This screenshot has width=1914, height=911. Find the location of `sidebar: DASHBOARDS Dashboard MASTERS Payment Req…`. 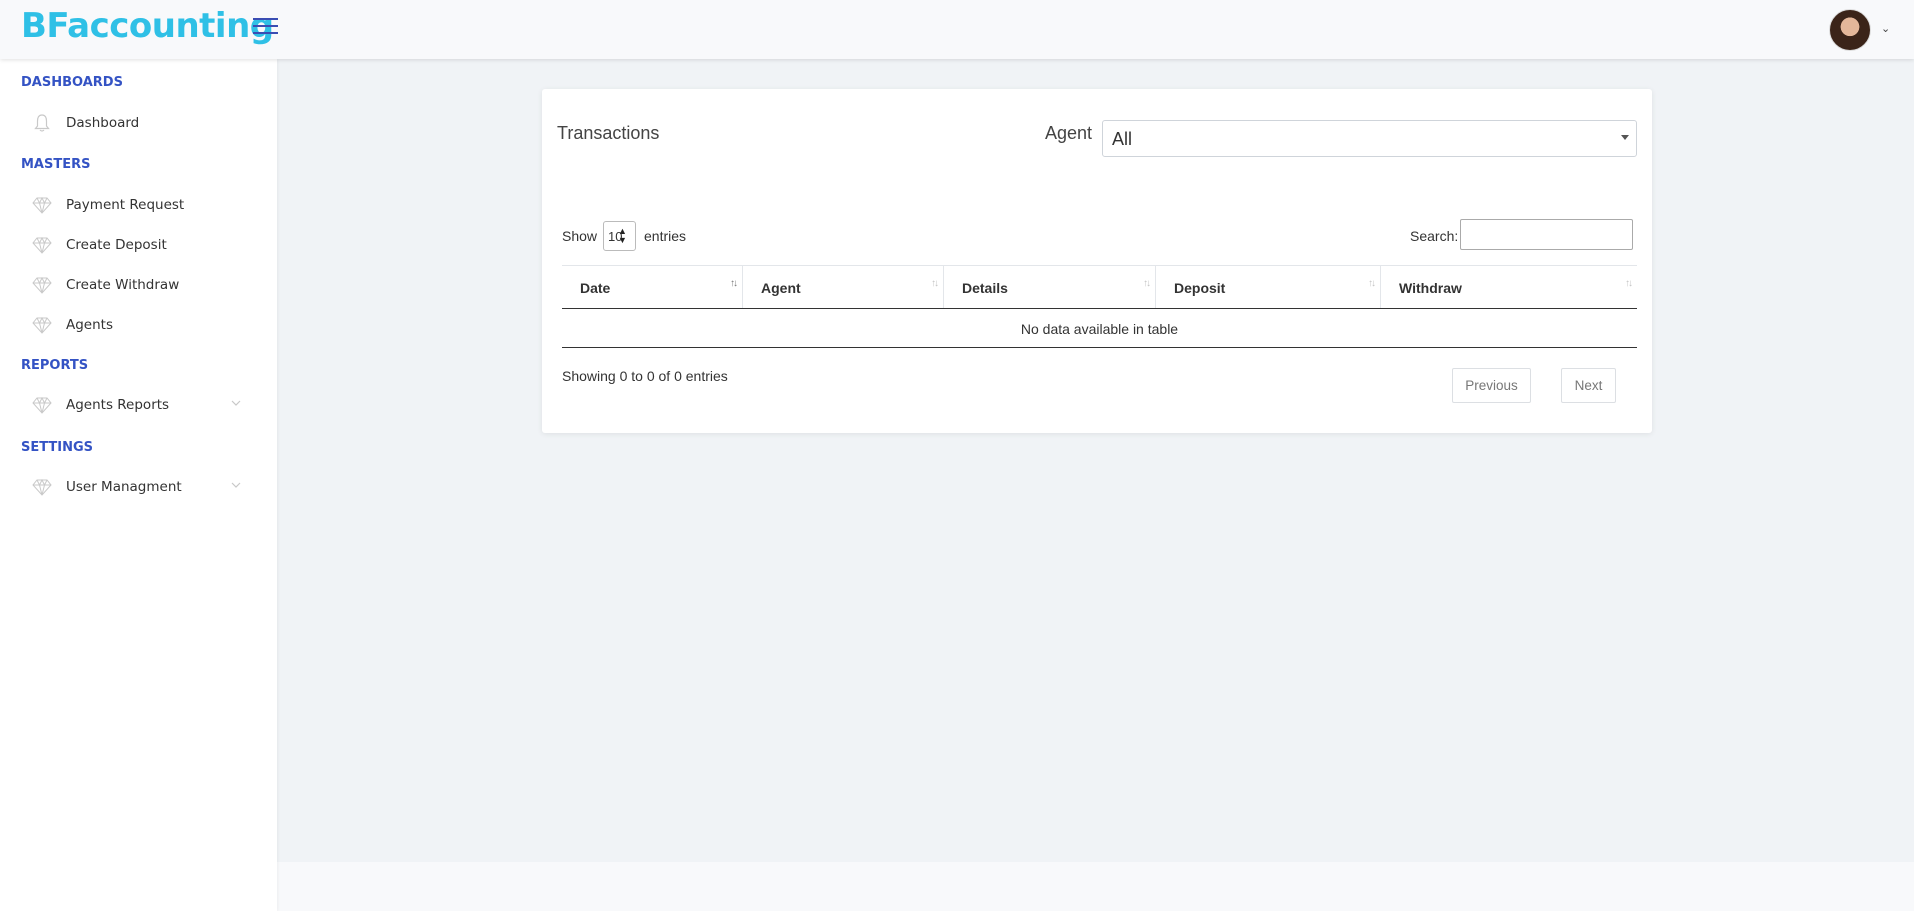

sidebar: DASHBOARDS Dashboard MASTERS Payment Req… is located at coordinates (138, 485).